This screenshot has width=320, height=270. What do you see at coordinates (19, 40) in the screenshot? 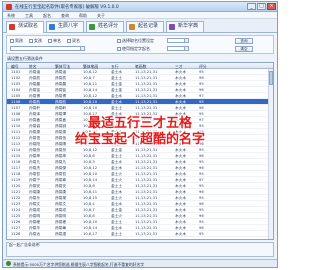
I see `option-label: 男孩` at bounding box center [19, 40].